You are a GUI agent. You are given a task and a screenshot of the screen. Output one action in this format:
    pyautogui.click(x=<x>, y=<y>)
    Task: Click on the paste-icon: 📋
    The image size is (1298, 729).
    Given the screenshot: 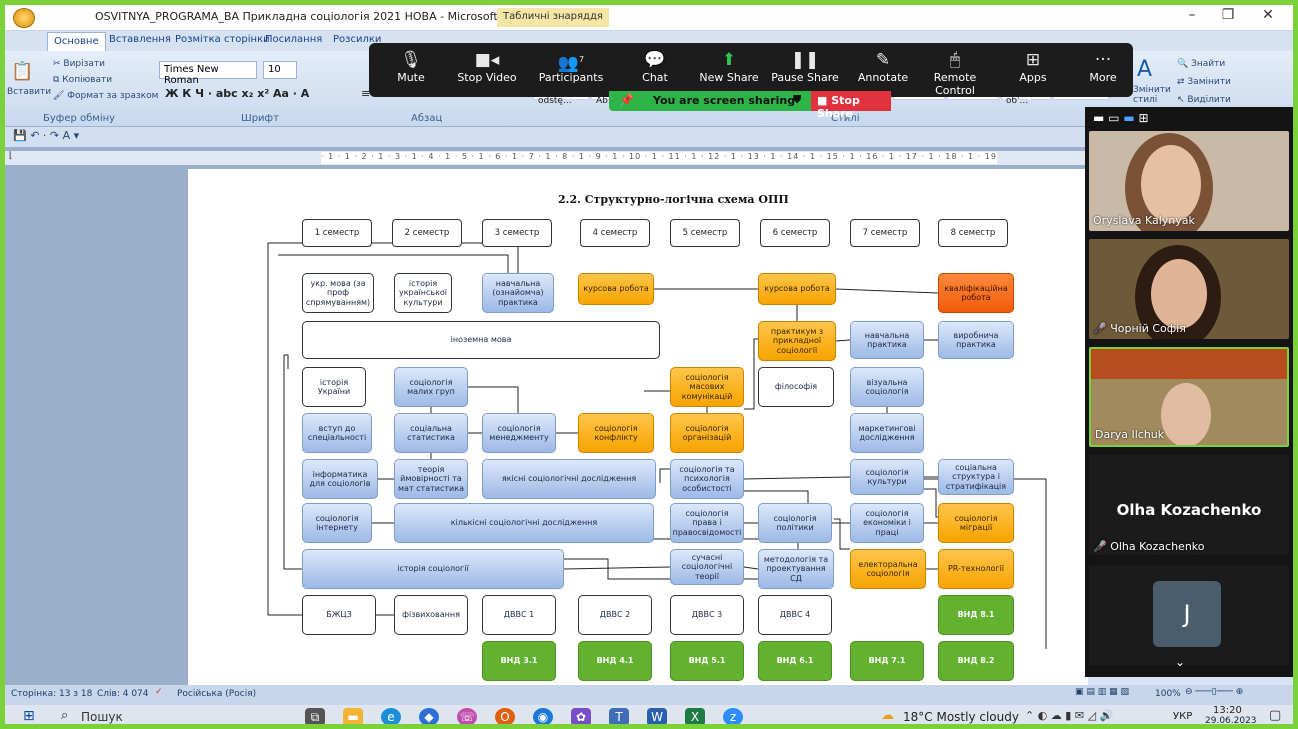 What is the action you would take?
    pyautogui.click(x=22, y=71)
    